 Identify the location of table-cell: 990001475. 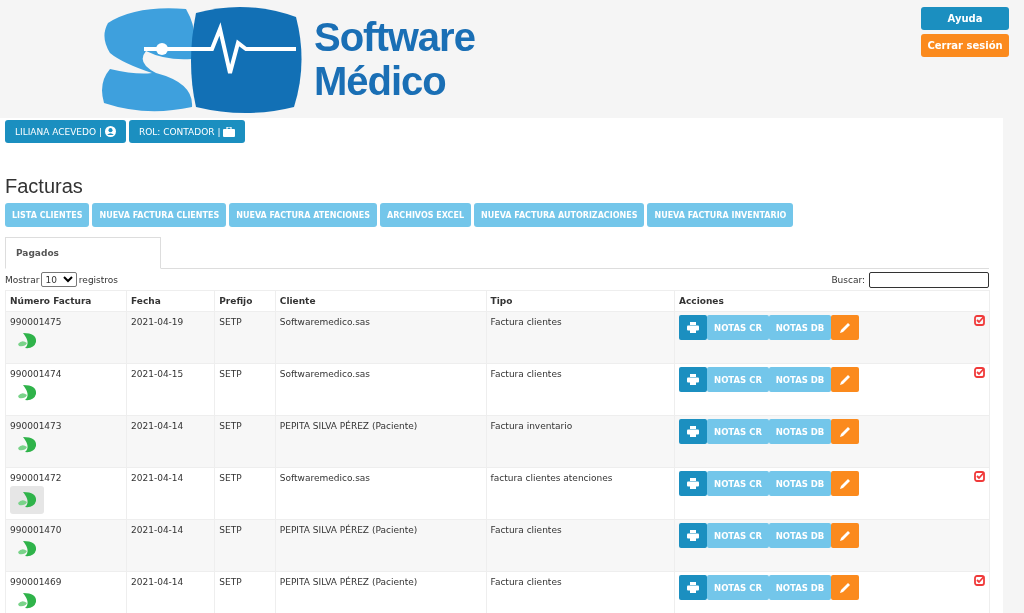
(36, 322).